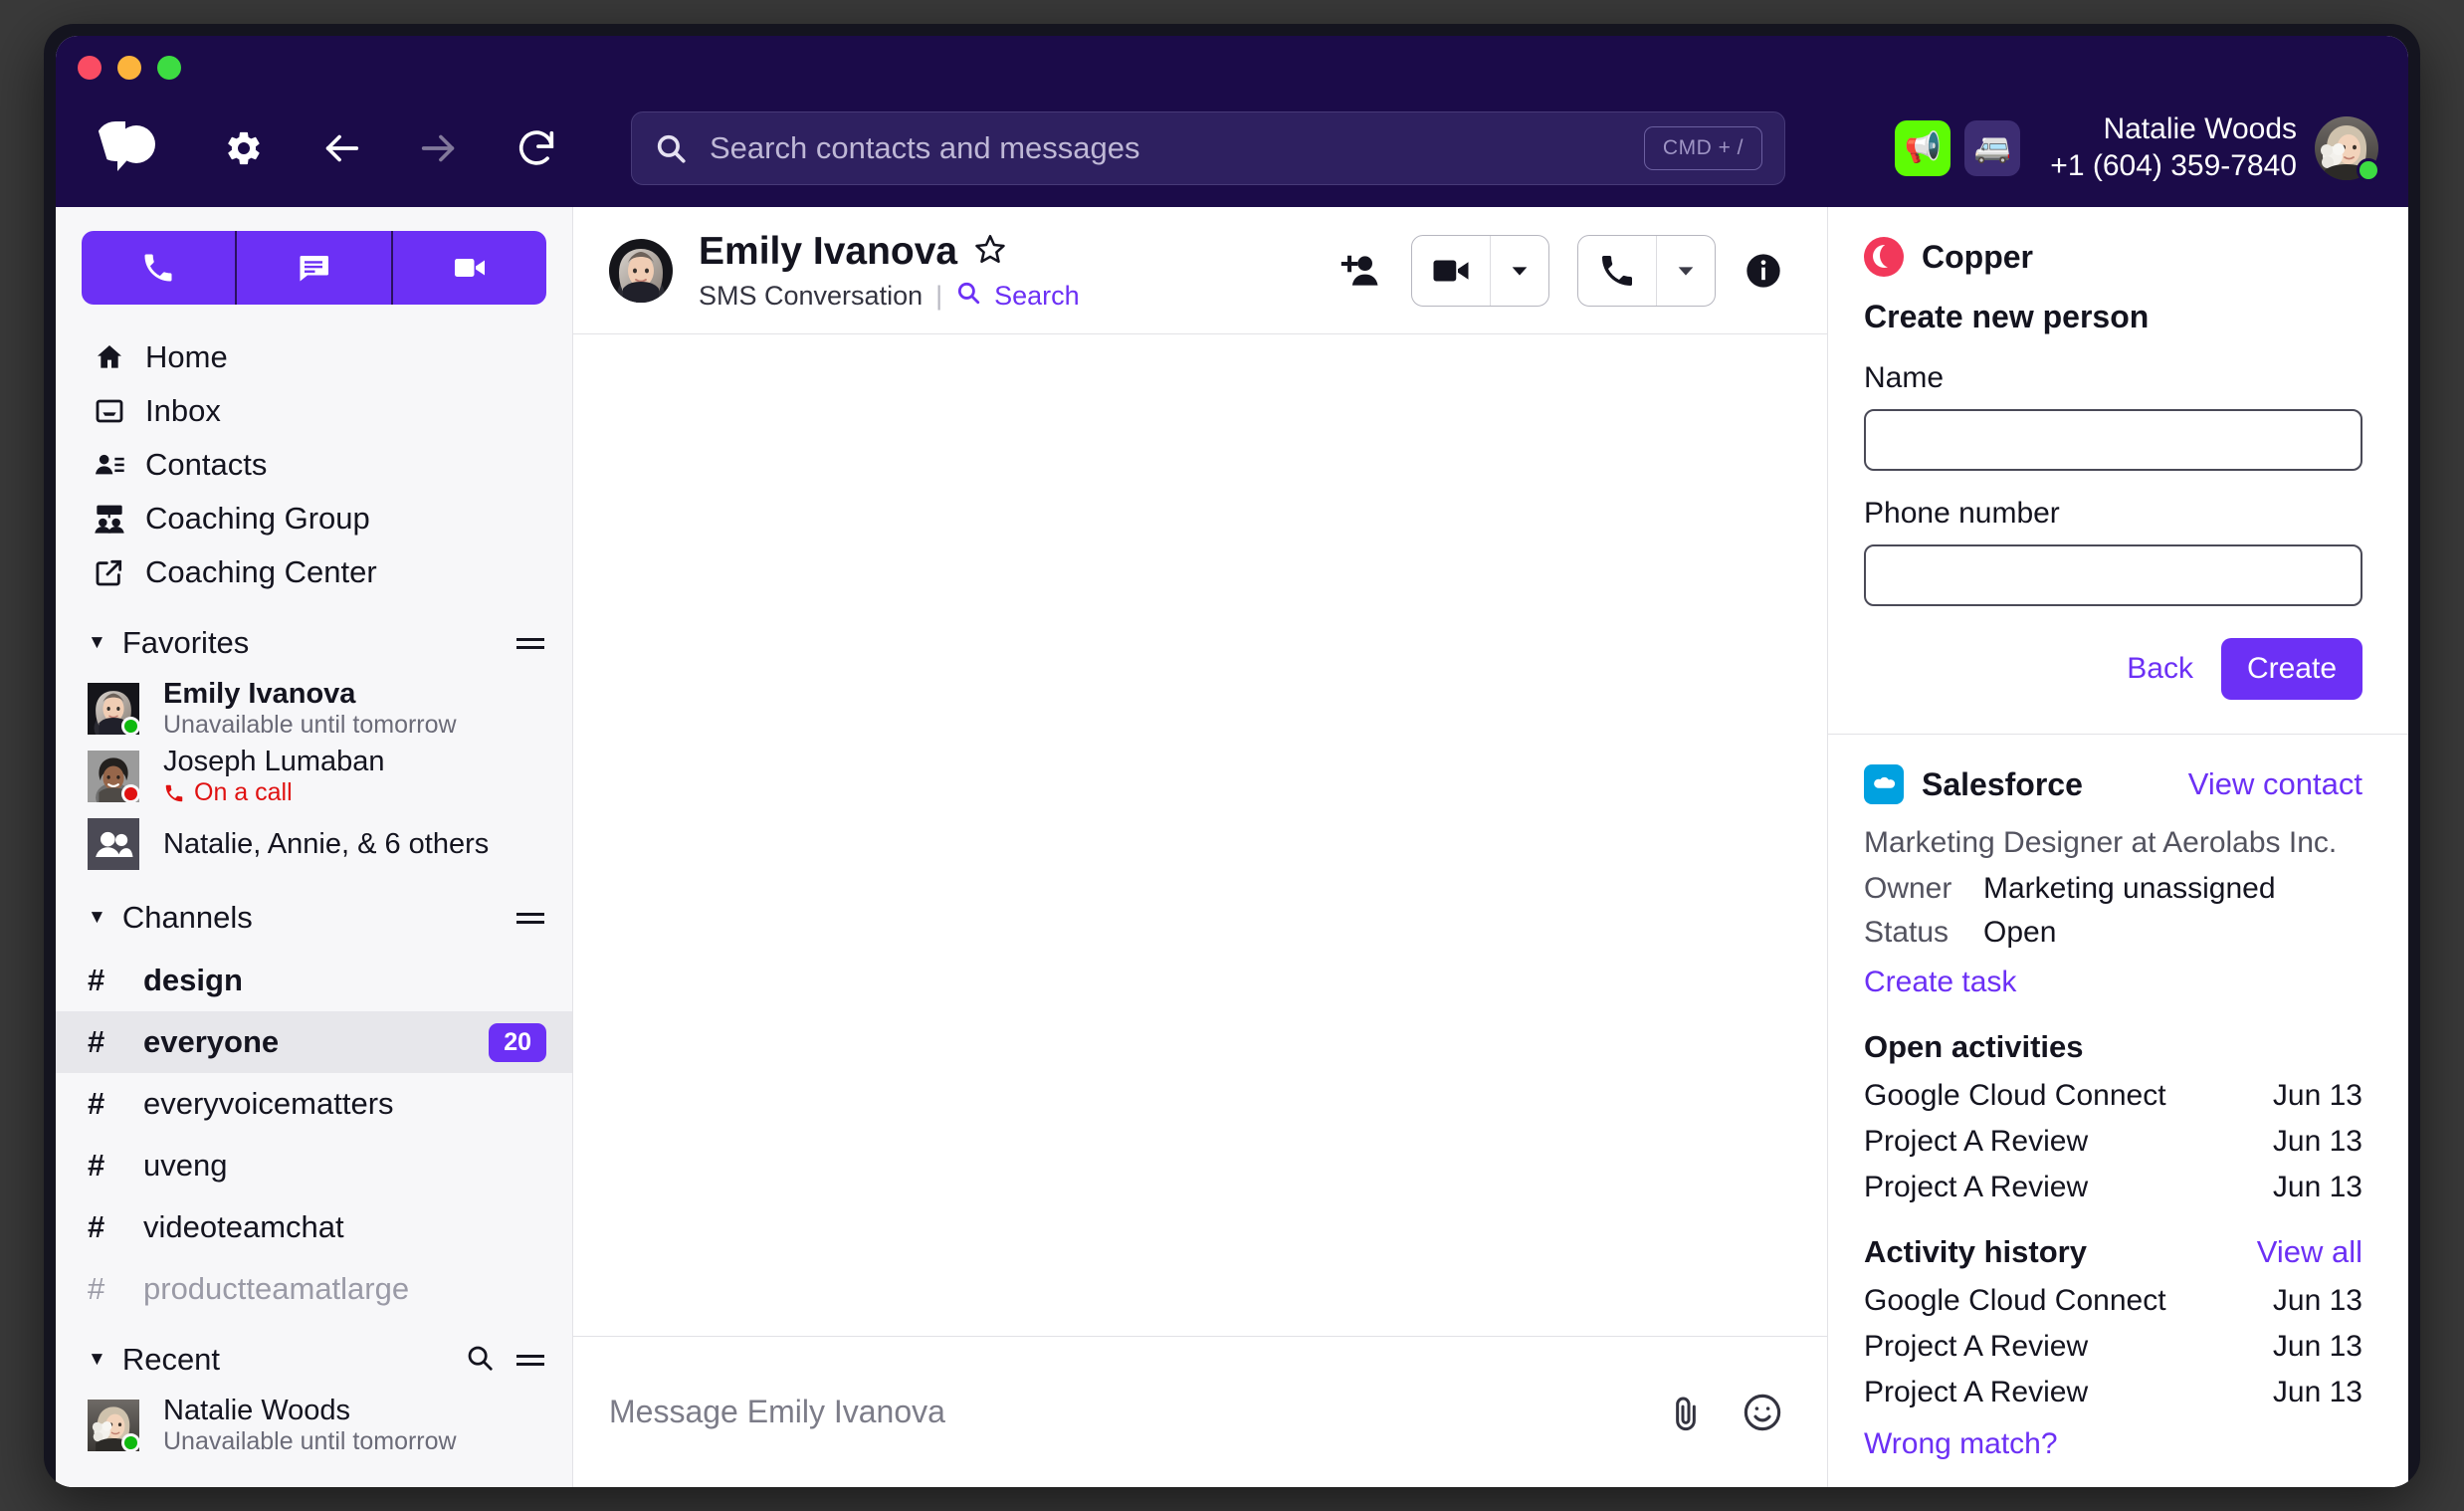 The image size is (2464, 1511). Describe the element at coordinates (530, 1360) in the screenshot. I see `recent-menu-icon` at that location.